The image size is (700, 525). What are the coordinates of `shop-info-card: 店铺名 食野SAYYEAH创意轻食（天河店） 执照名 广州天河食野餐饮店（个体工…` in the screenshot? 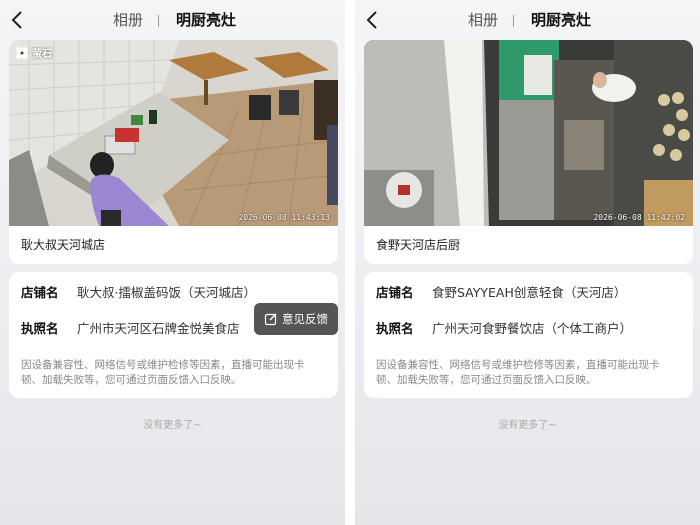 It's located at (528, 335).